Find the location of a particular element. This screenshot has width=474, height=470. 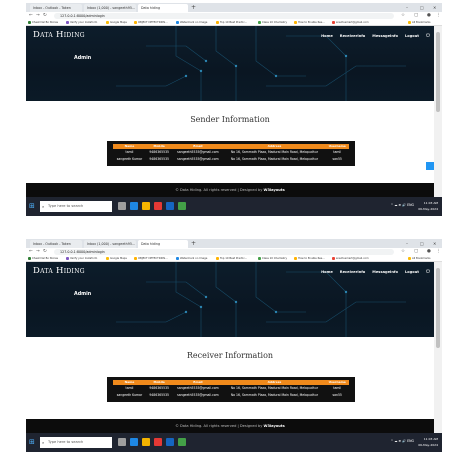

cell-username: tamil is located at coordinates (337, 152).